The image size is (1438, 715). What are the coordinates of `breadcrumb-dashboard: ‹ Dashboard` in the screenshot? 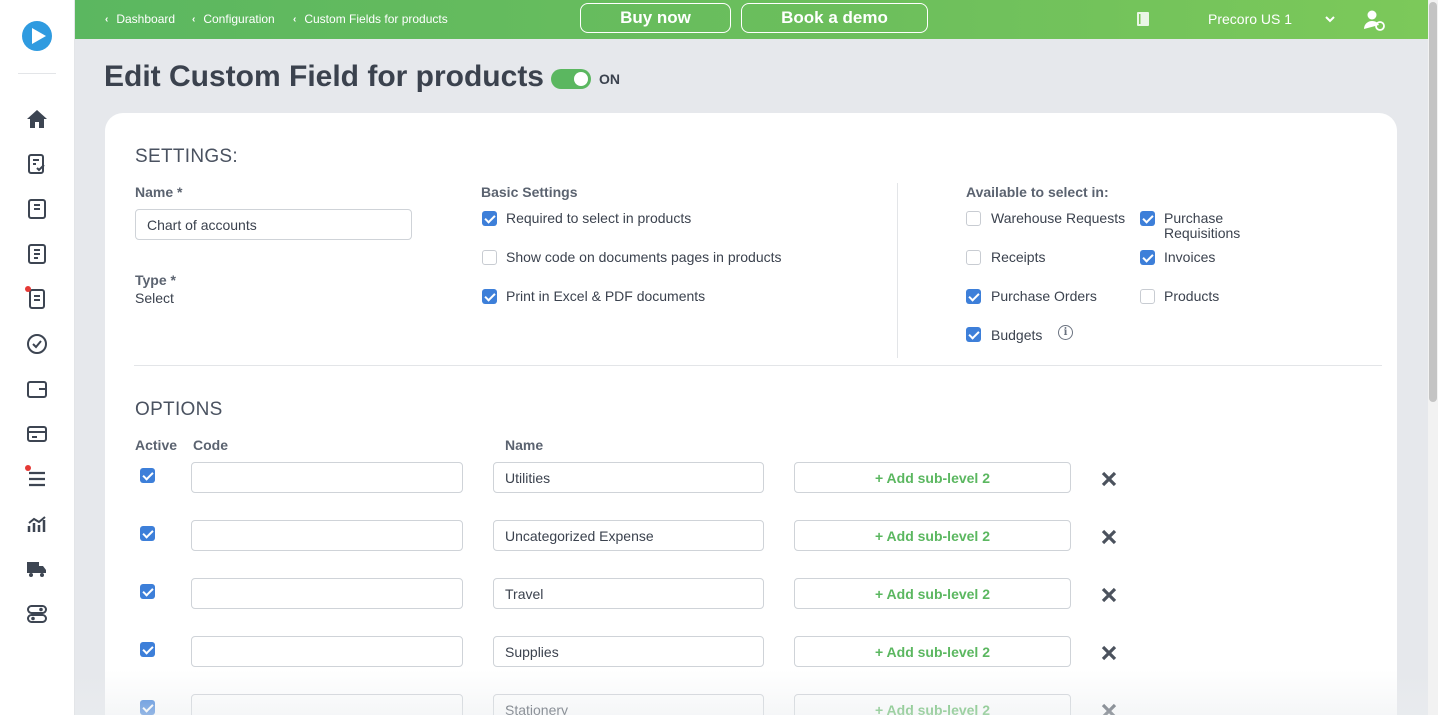 It's located at (140, 19).